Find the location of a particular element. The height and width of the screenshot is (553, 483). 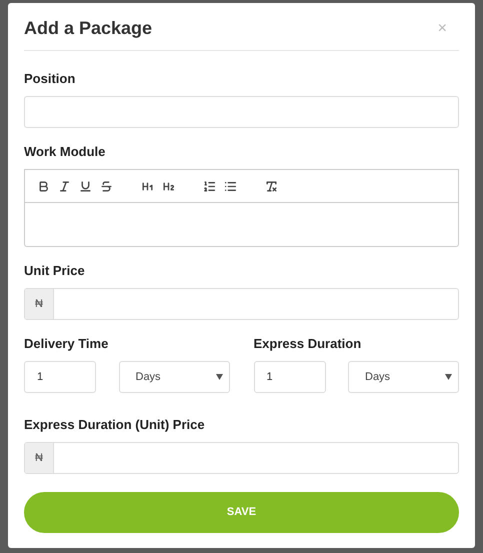

numbered-list-icon is located at coordinates (209, 186).